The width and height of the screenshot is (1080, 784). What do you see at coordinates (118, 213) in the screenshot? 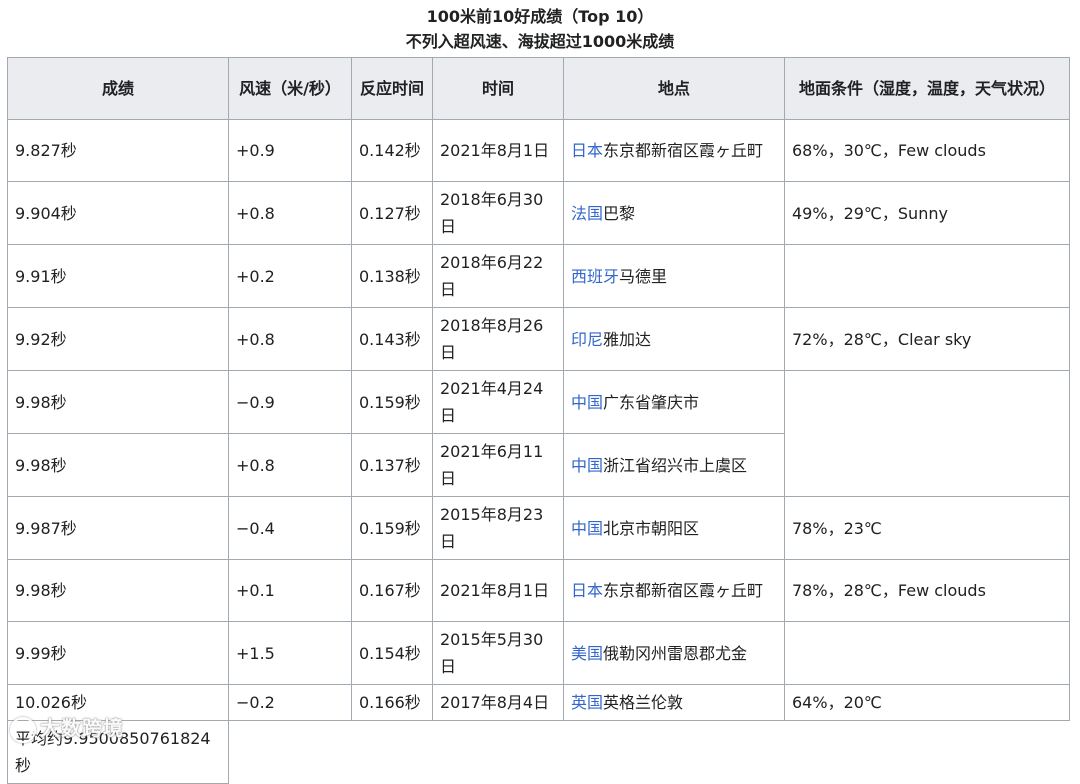
I see `score-cell: 9.904秒` at bounding box center [118, 213].